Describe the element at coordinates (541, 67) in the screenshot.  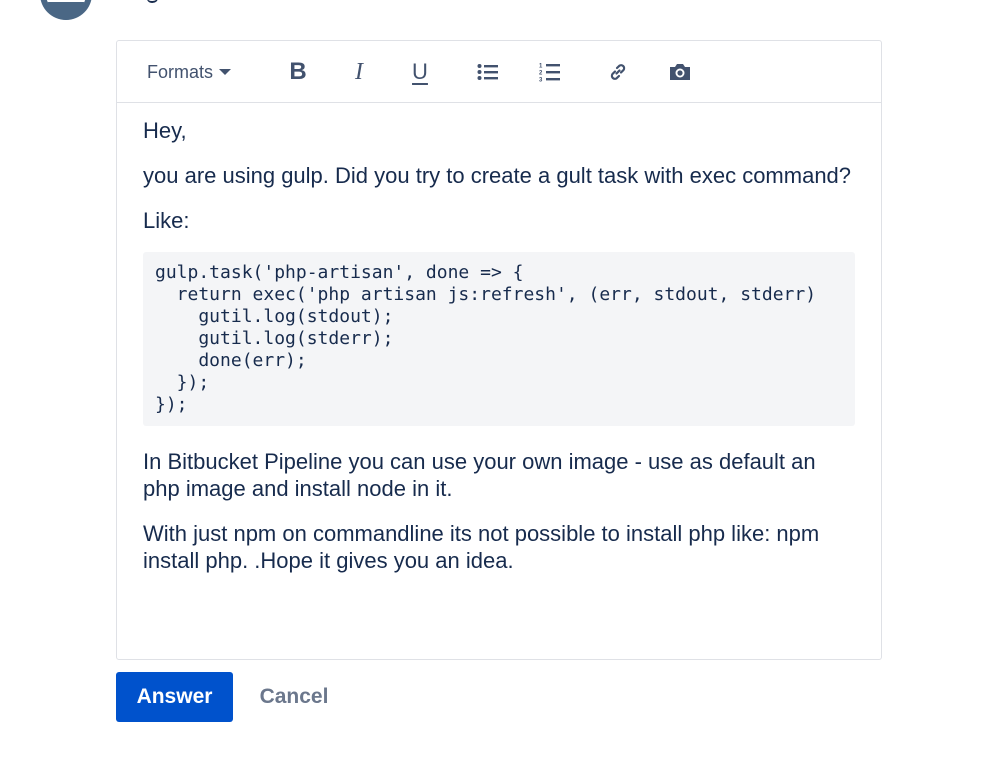
I see `svg-text: 1` at that location.